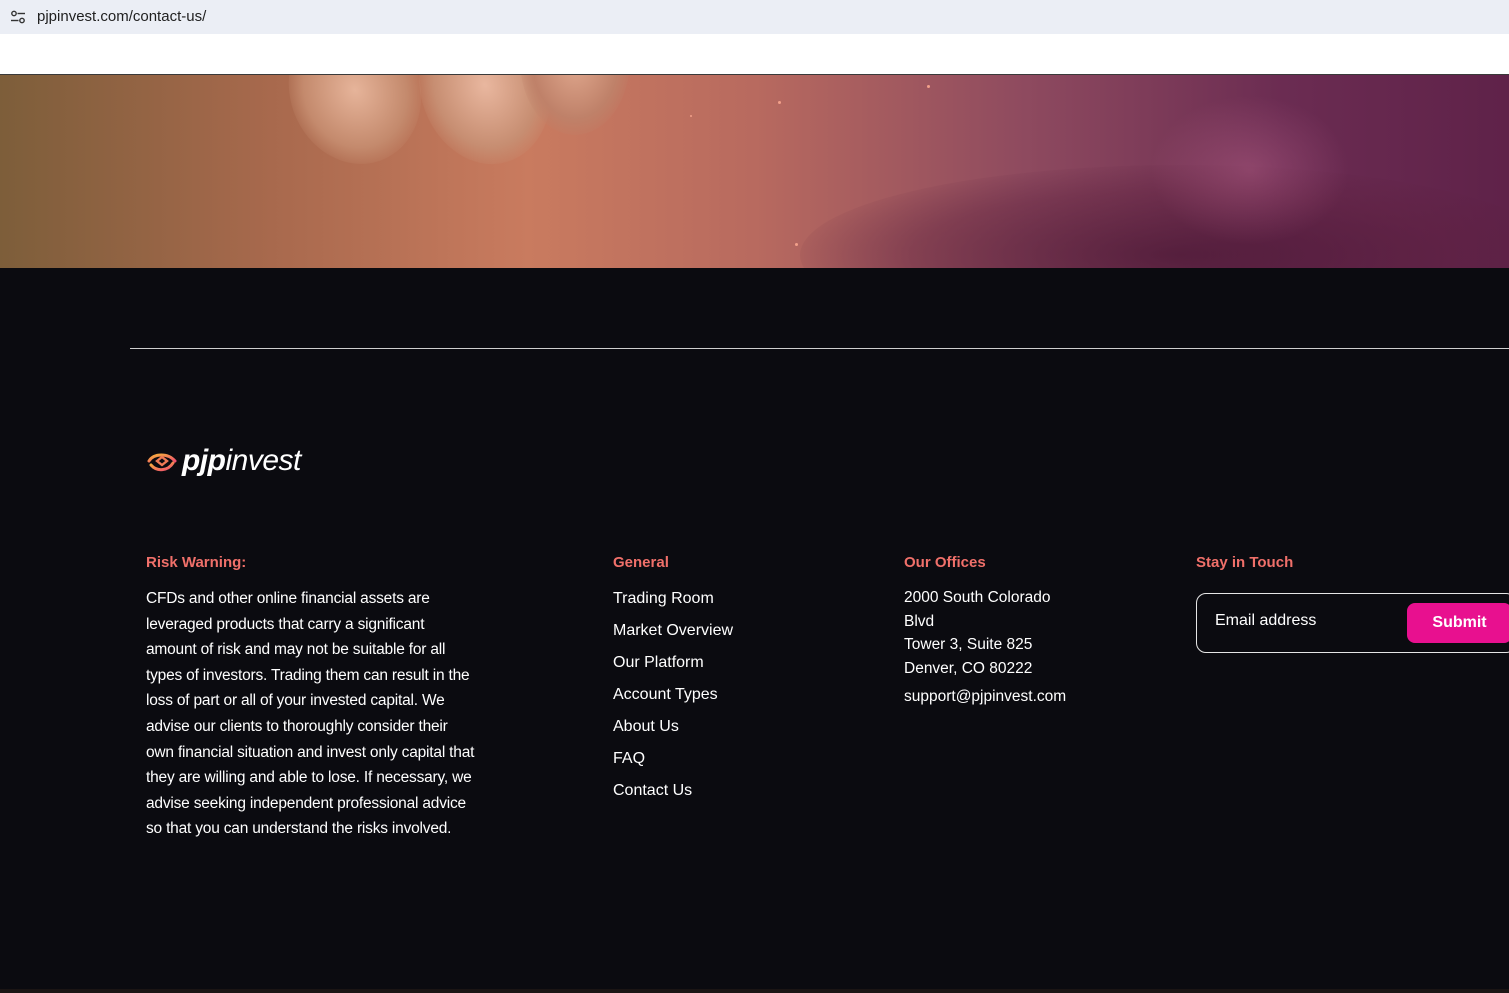 The image size is (1509, 993). What do you see at coordinates (641, 562) in the screenshot?
I see `general-title: General` at bounding box center [641, 562].